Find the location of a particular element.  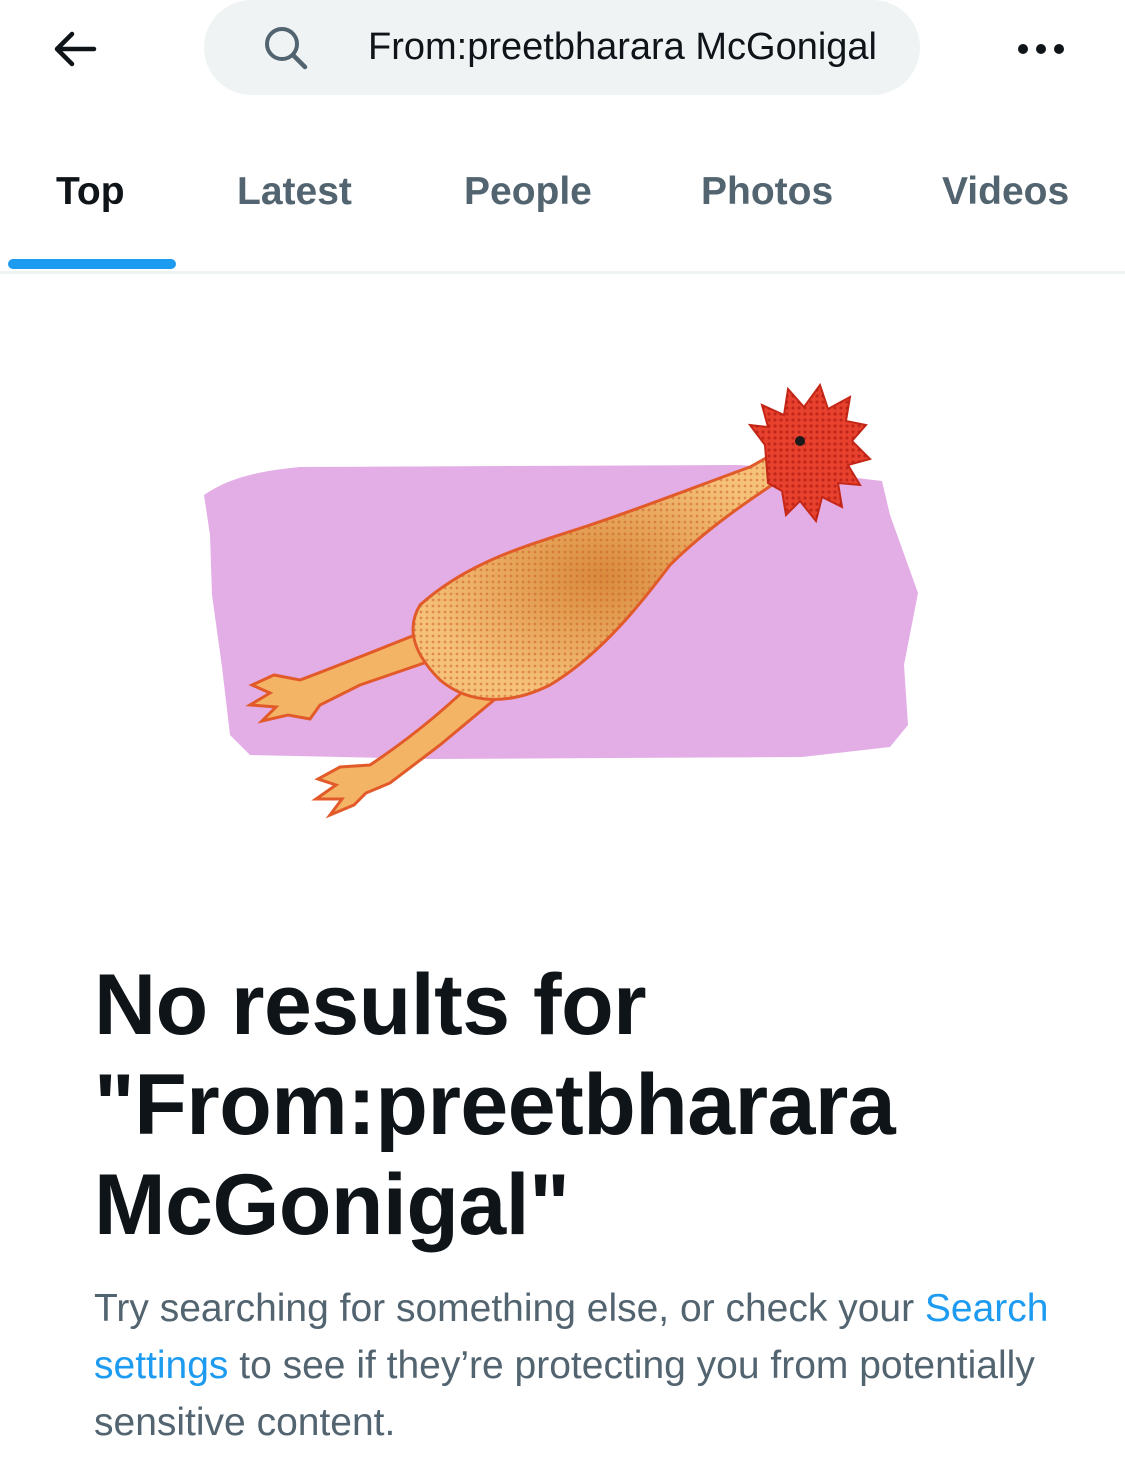

arrow-left-icon is located at coordinates (75, 49).